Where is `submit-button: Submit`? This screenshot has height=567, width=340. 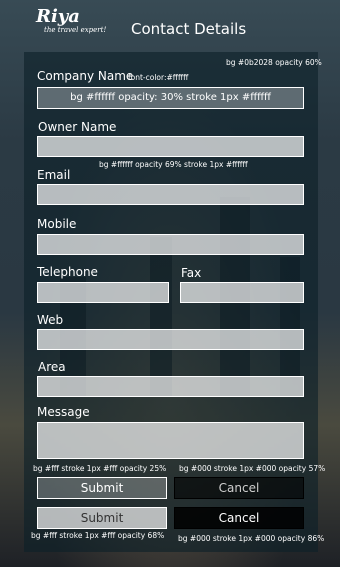 submit-button: Submit is located at coordinates (102, 488).